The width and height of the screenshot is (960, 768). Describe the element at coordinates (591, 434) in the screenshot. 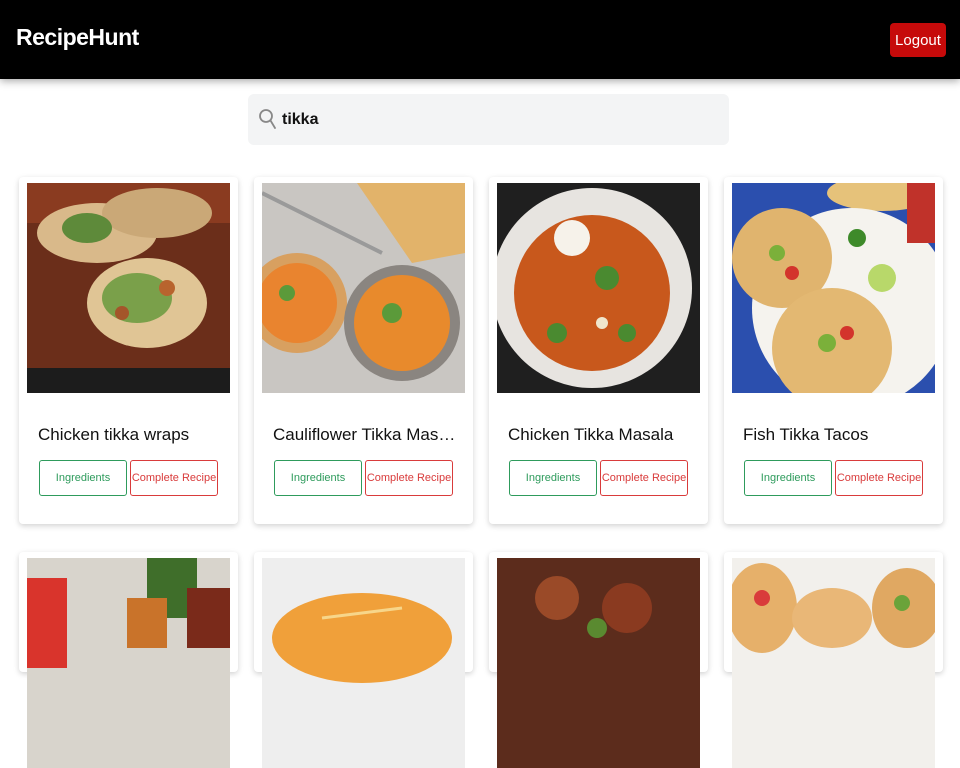

I see `recipe-title: Chicken Tikka Masala` at that location.